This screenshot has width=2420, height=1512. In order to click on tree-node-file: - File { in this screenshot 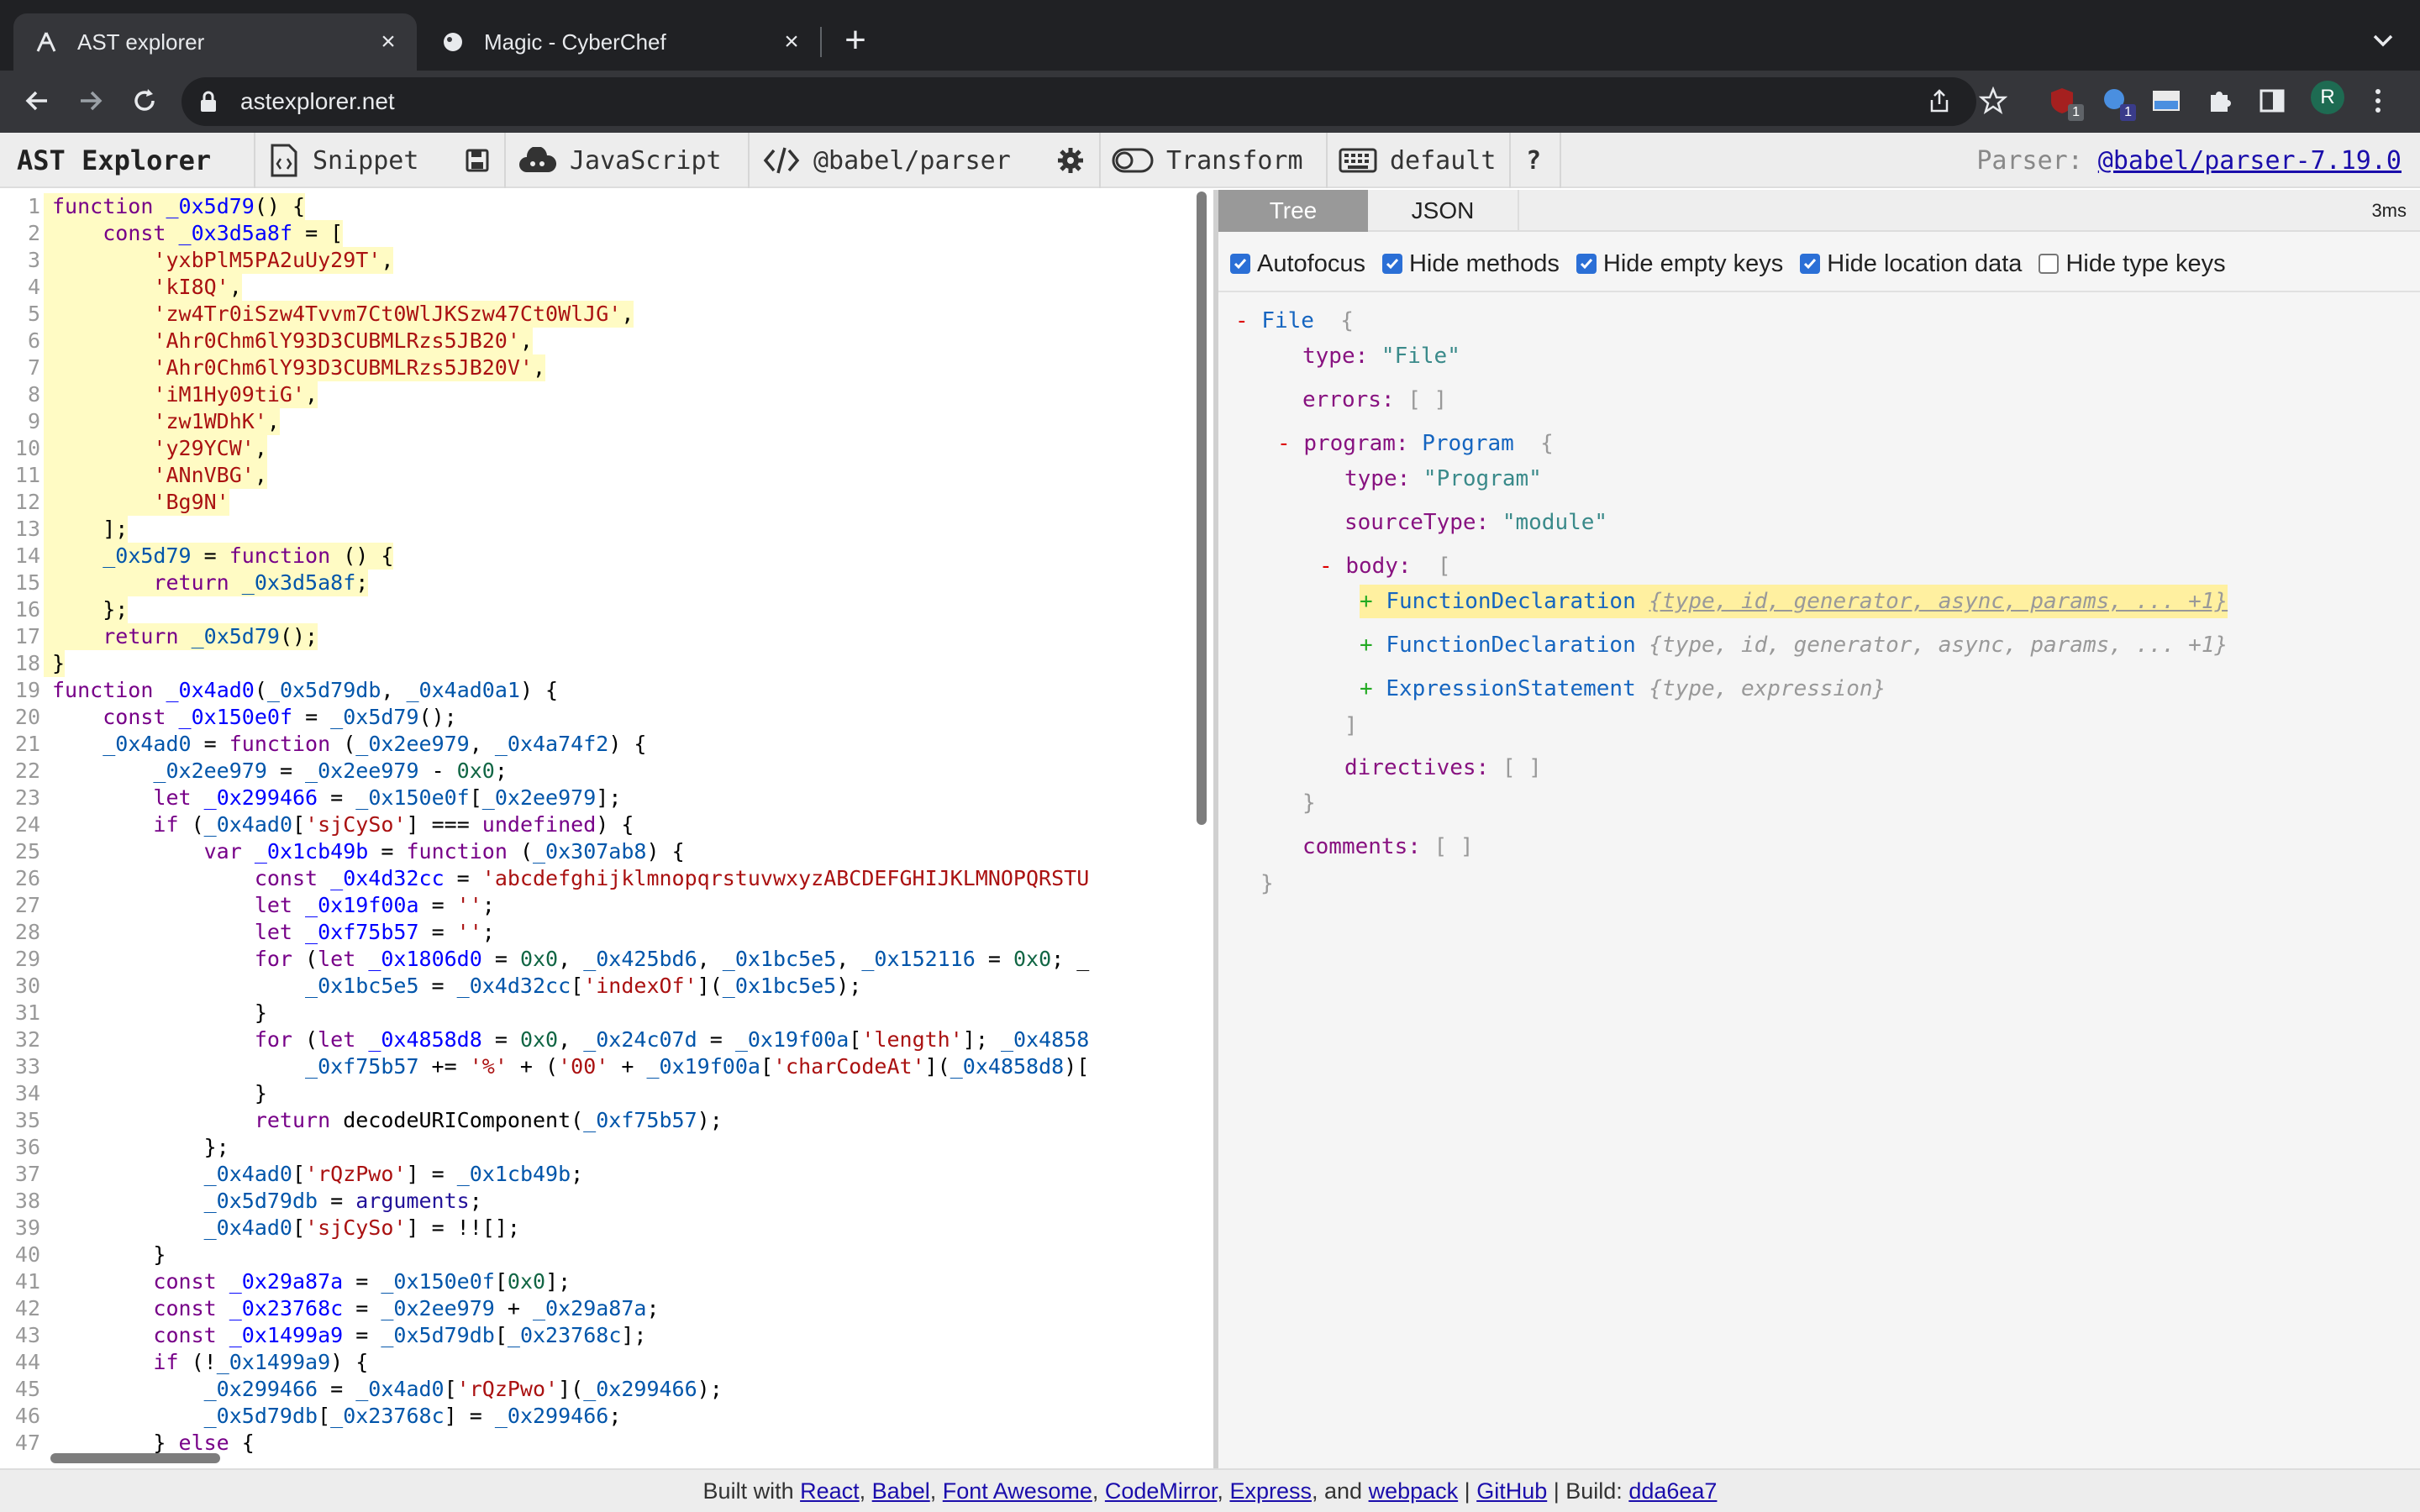, I will do `click(1294, 321)`.